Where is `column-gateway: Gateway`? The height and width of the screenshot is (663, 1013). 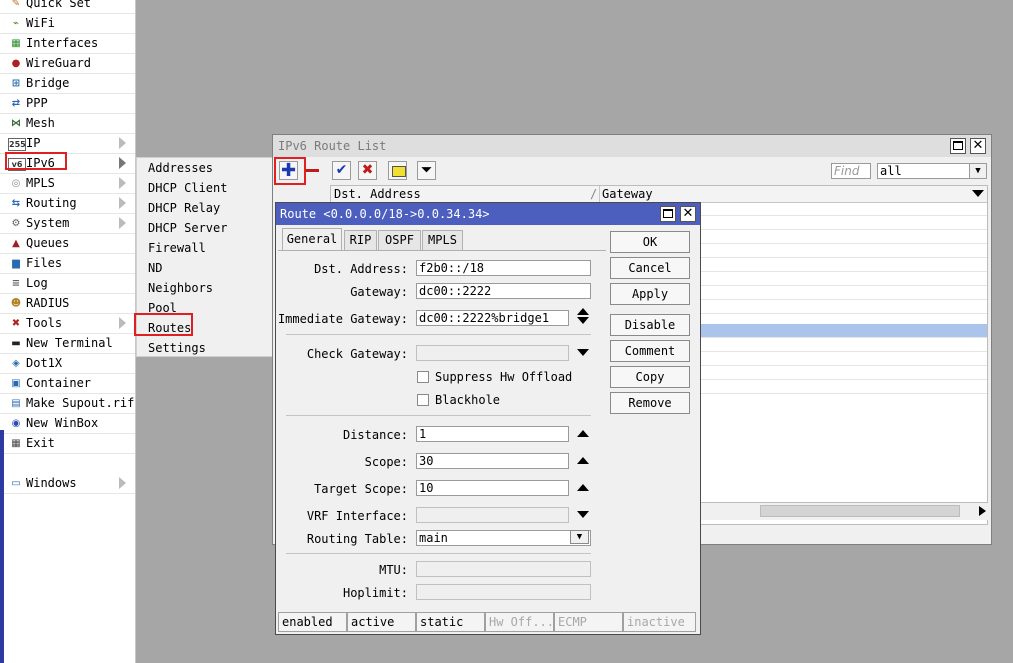 column-gateway: Gateway is located at coordinates (627, 194).